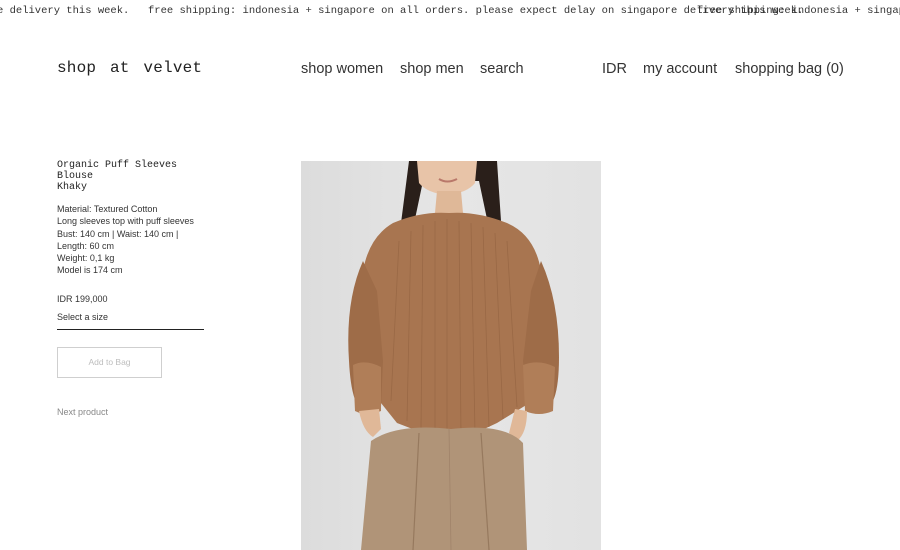 The width and height of the screenshot is (900, 550). I want to click on nav-search: search, so click(502, 69).